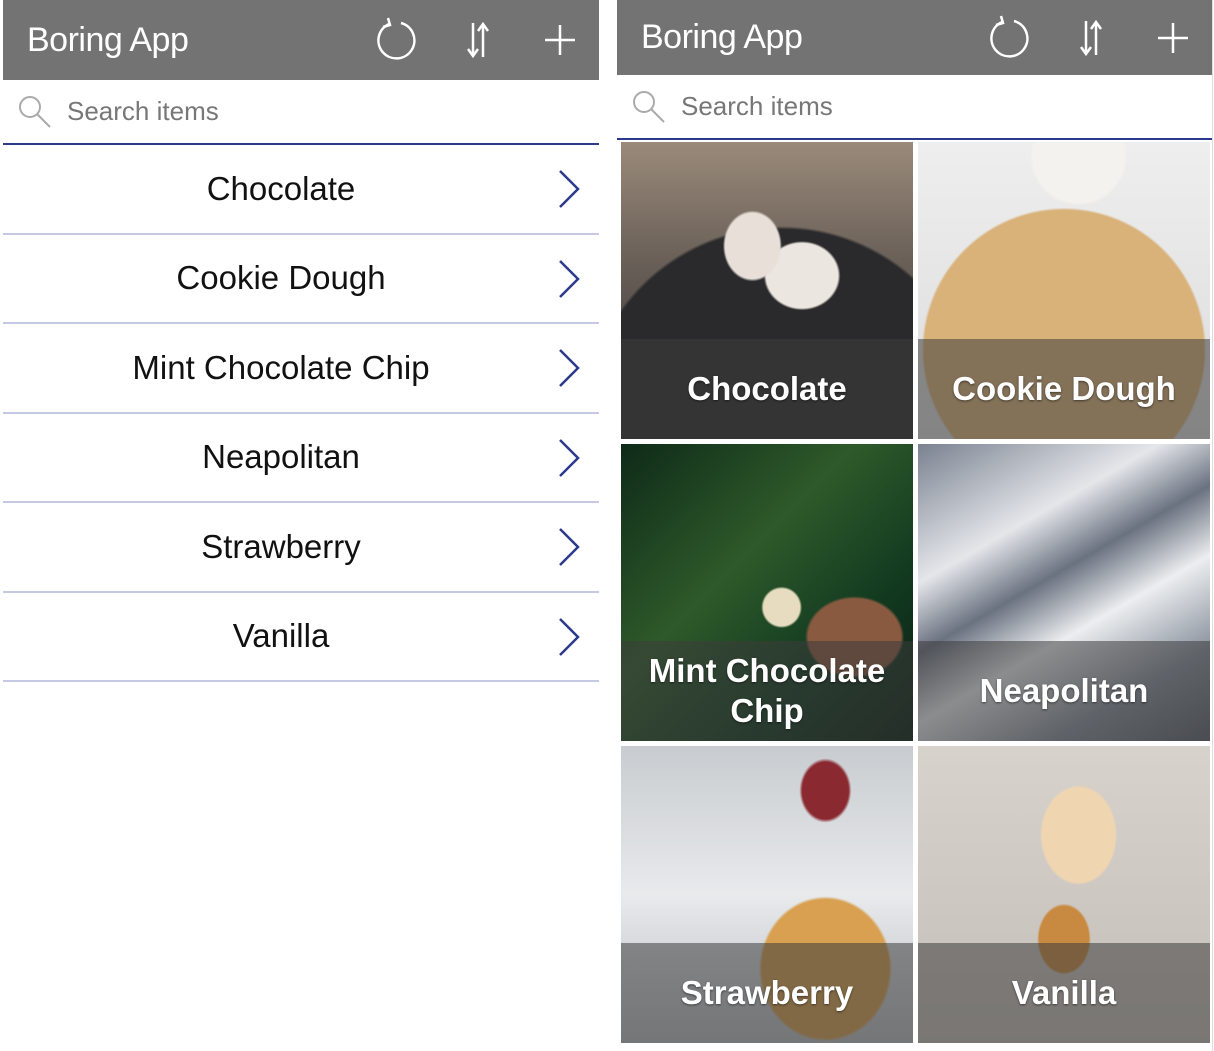  What do you see at coordinates (281, 278) in the screenshot?
I see `item-label: Cookie Dough` at bounding box center [281, 278].